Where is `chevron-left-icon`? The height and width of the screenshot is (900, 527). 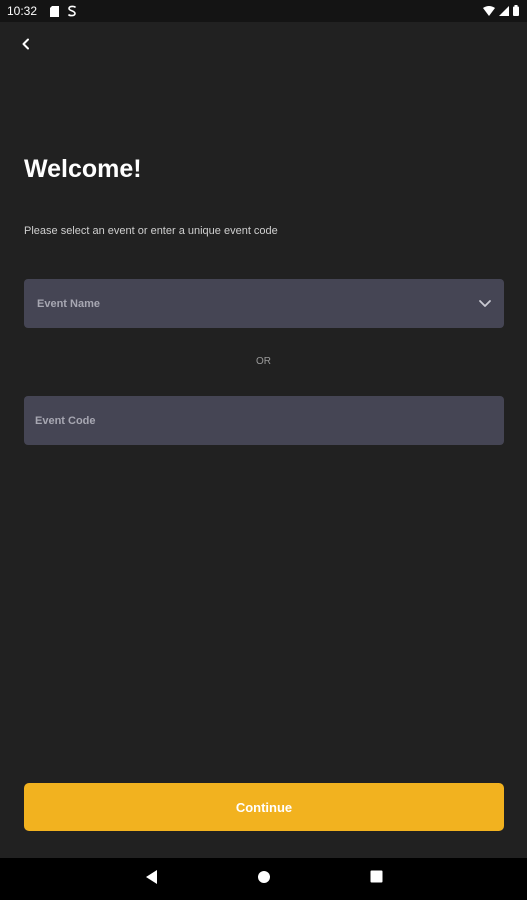 chevron-left-icon is located at coordinates (26, 46).